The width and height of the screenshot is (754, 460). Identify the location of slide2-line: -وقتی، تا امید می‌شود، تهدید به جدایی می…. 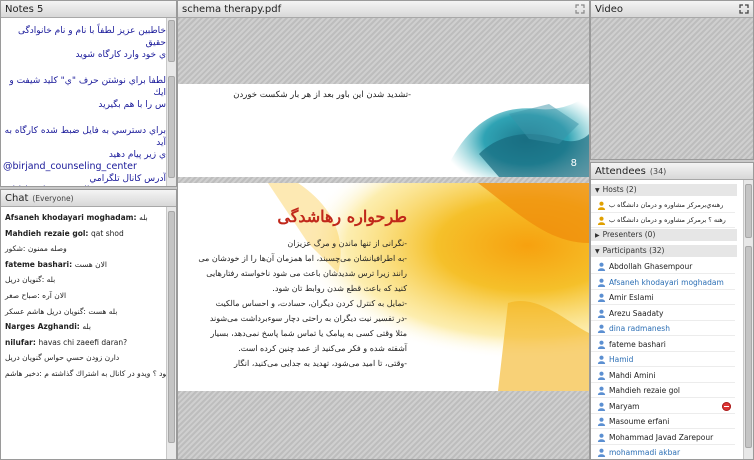
(320, 363).